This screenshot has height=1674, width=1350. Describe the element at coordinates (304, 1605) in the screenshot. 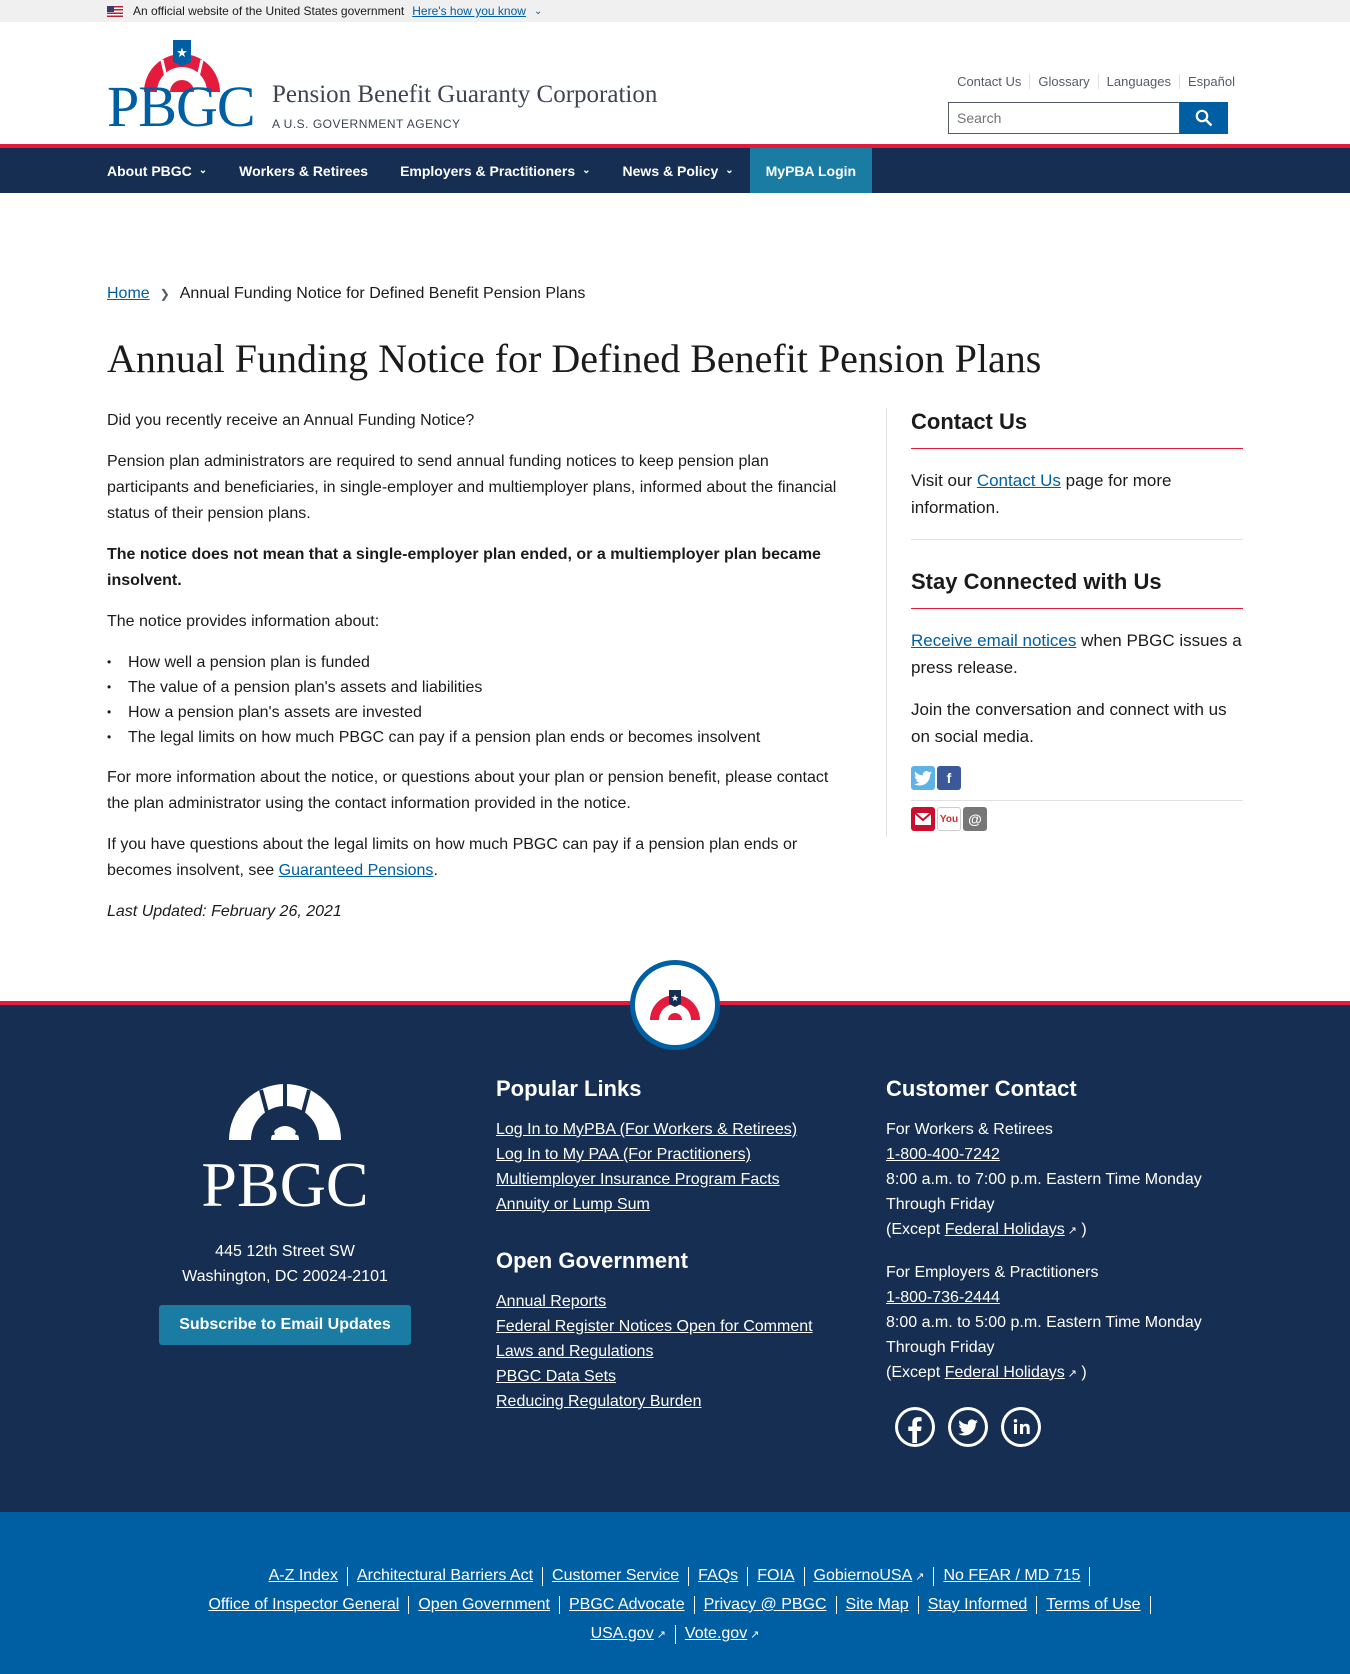

I see `bottom-link: Office of Inspector General` at that location.